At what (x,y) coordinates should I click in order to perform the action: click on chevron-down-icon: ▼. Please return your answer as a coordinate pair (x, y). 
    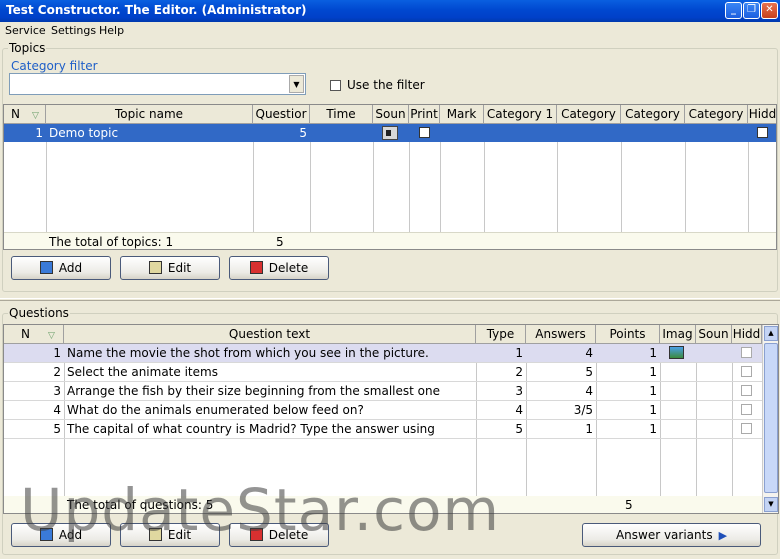
    Looking at the image, I should click on (296, 84).